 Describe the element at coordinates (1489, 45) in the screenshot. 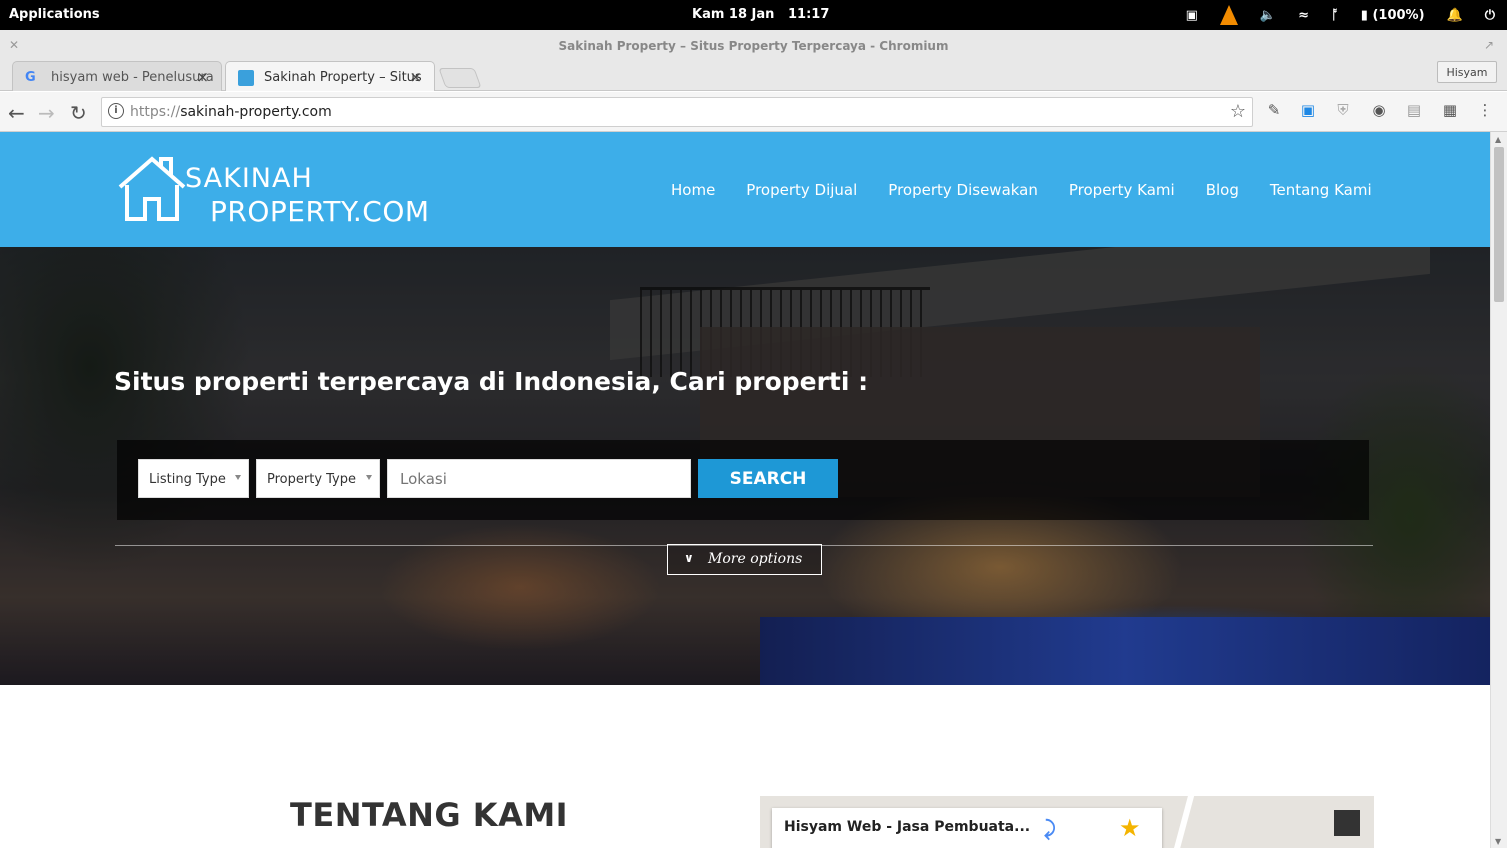

I see `window-maximize-icon: ↗` at that location.